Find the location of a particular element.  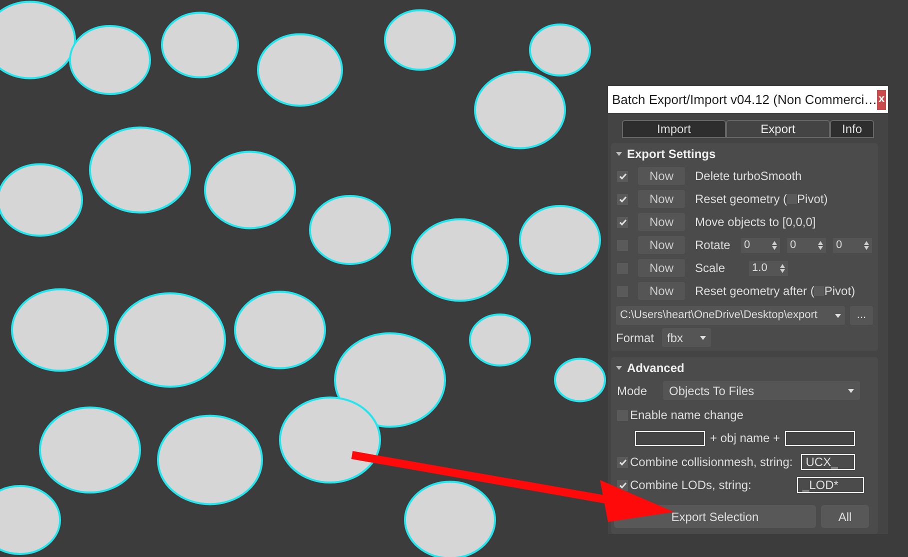

mode-dropdown: Objects To Files is located at coordinates (761, 390).